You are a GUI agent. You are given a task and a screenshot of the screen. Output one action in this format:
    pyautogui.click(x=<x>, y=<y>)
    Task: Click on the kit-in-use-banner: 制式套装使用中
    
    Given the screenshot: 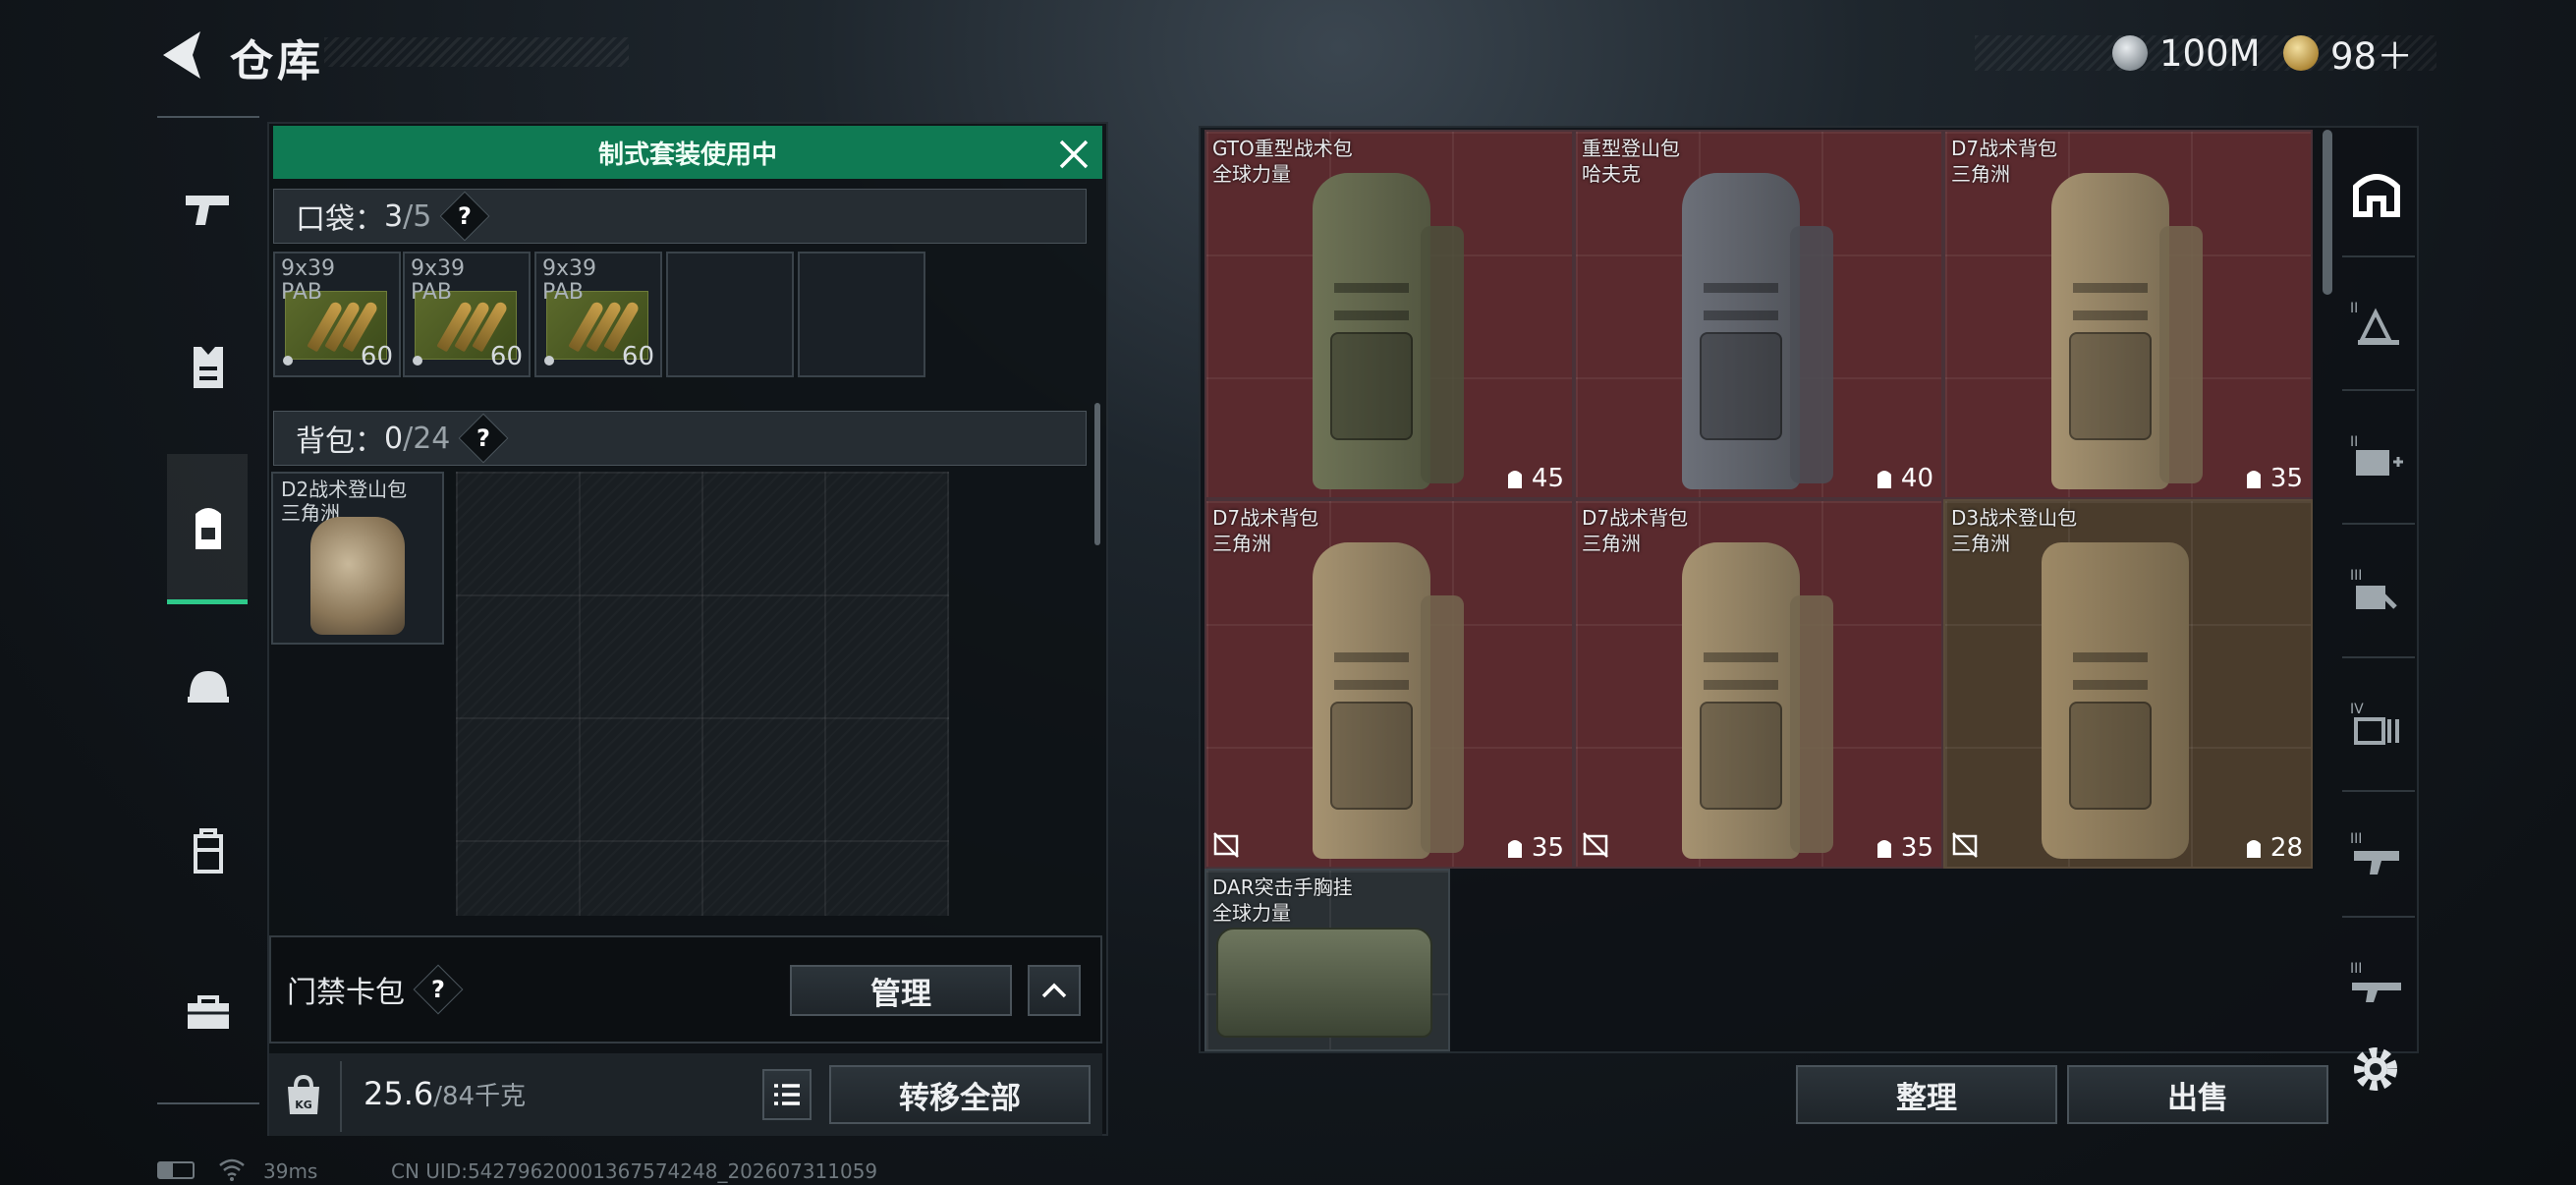 What is the action you would take?
    pyautogui.click(x=687, y=152)
    